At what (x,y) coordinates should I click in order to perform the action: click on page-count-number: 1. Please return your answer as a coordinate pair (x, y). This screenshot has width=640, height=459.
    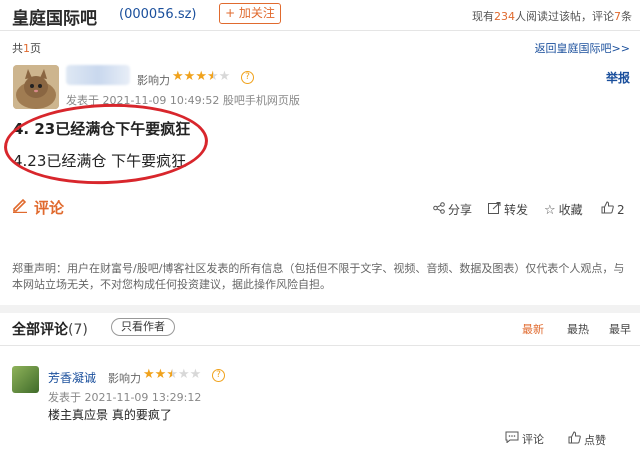
    Looking at the image, I should click on (26, 48).